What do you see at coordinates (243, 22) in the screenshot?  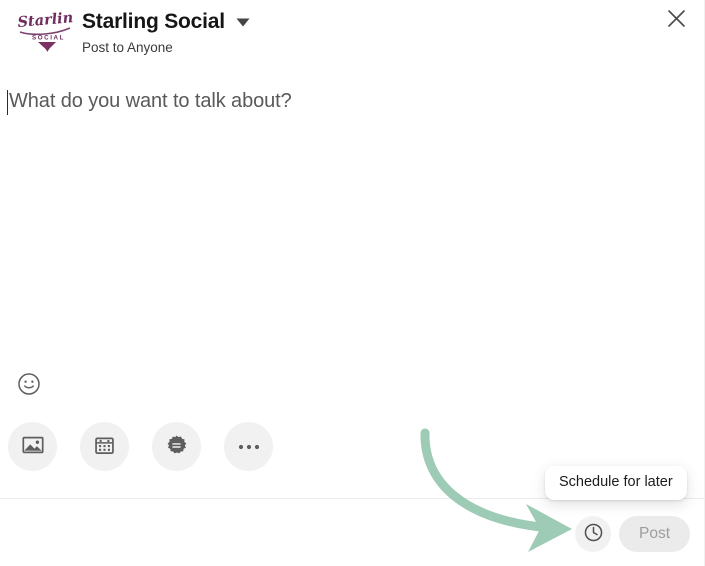 I see `chevron-down-icon` at bounding box center [243, 22].